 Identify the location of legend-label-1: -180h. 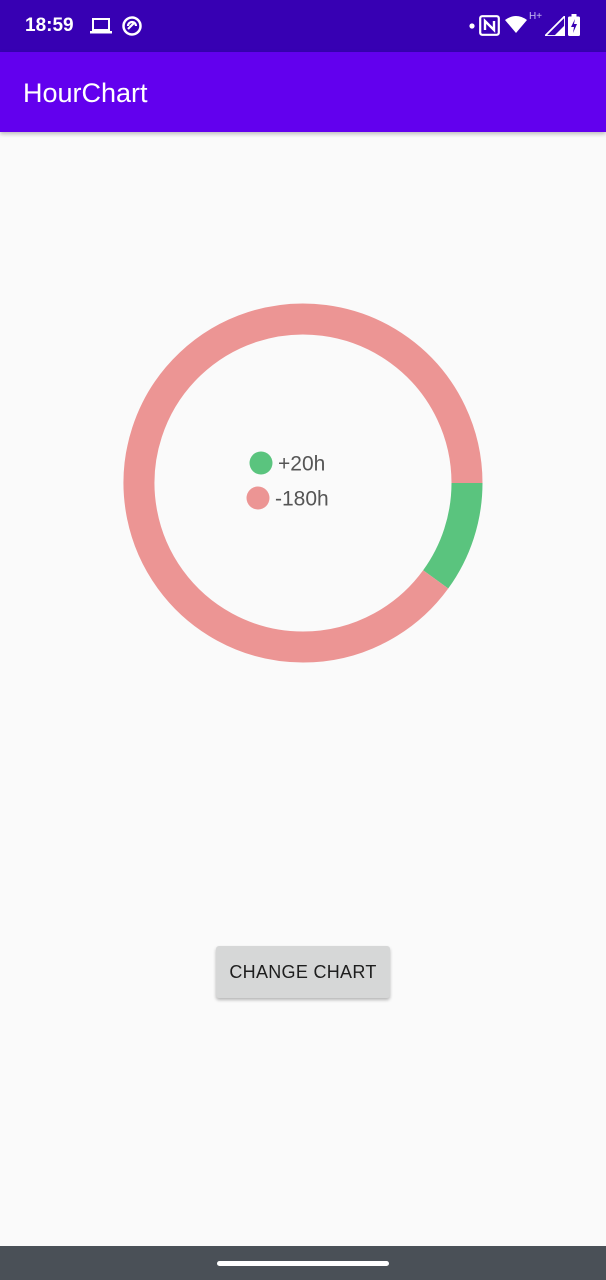
(302, 499).